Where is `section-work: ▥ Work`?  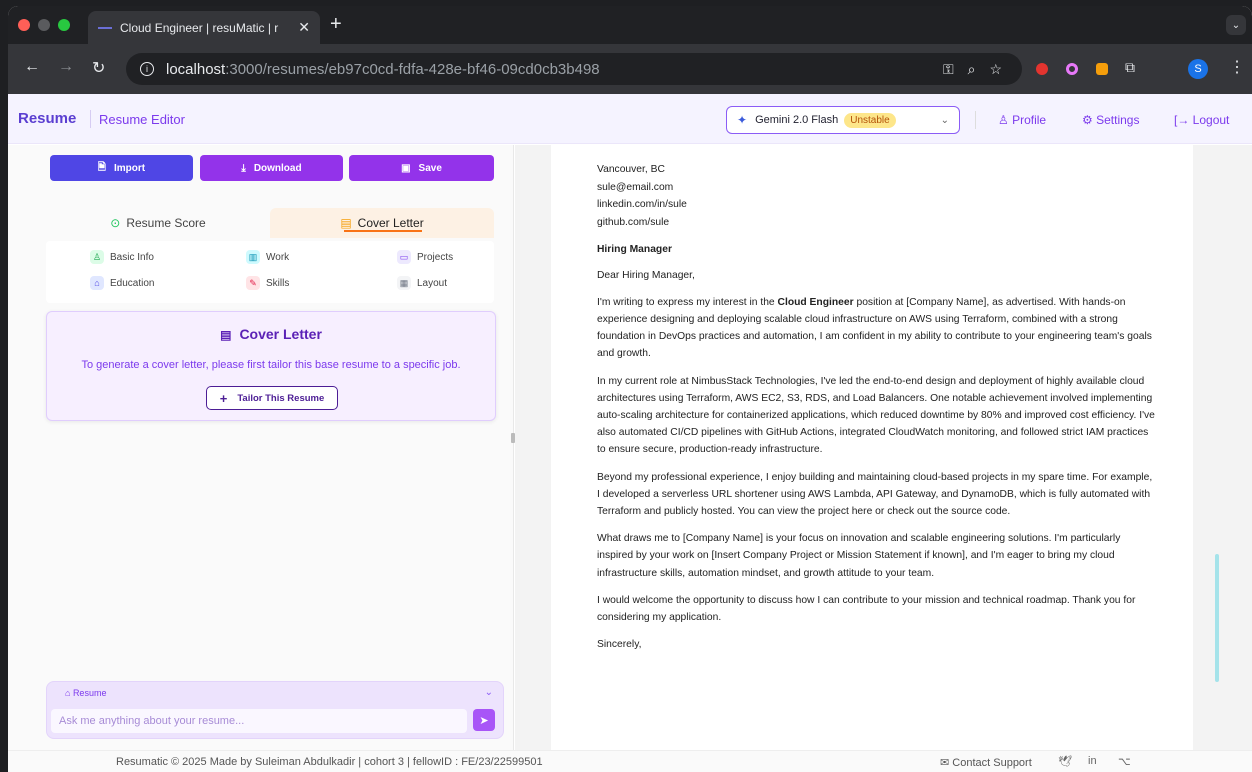 section-work: ▥ Work is located at coordinates (267, 257).